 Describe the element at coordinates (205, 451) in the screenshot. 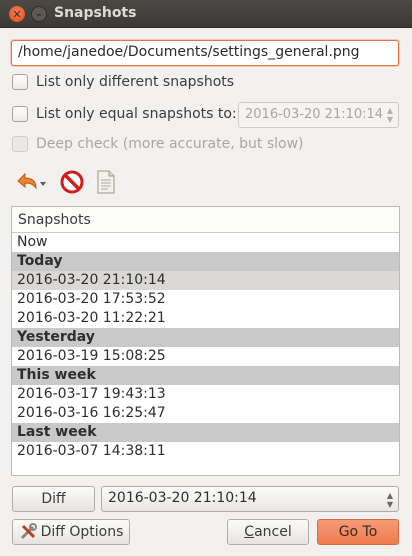

I see `snapshot-row: 2016-03-07 14:38:11` at that location.